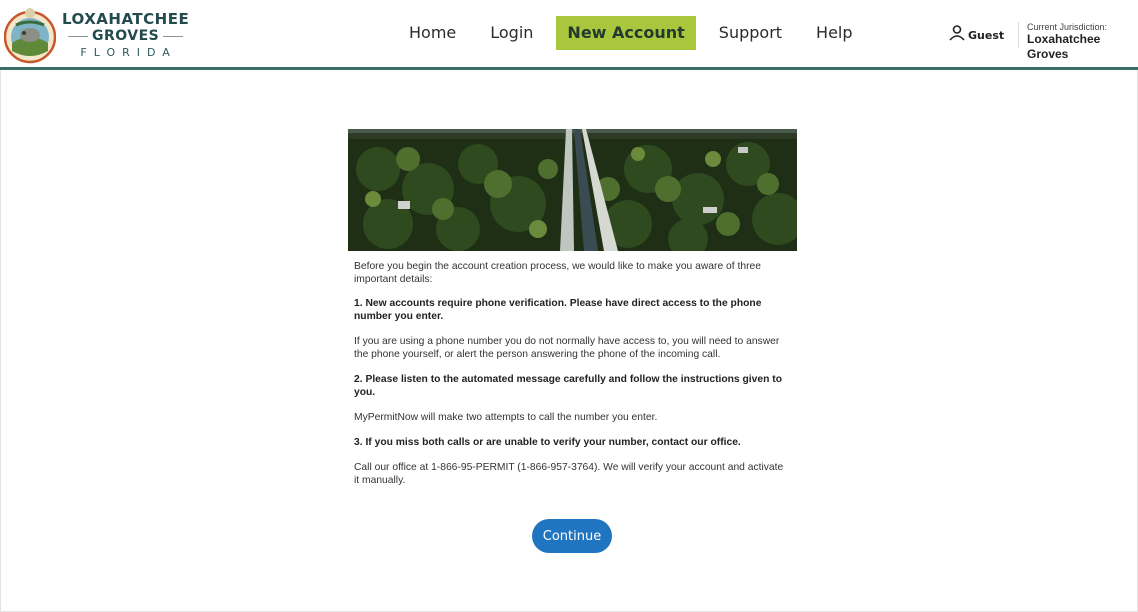  I want to click on main-nav: Home Login New Account Support Help, so click(631, 33).